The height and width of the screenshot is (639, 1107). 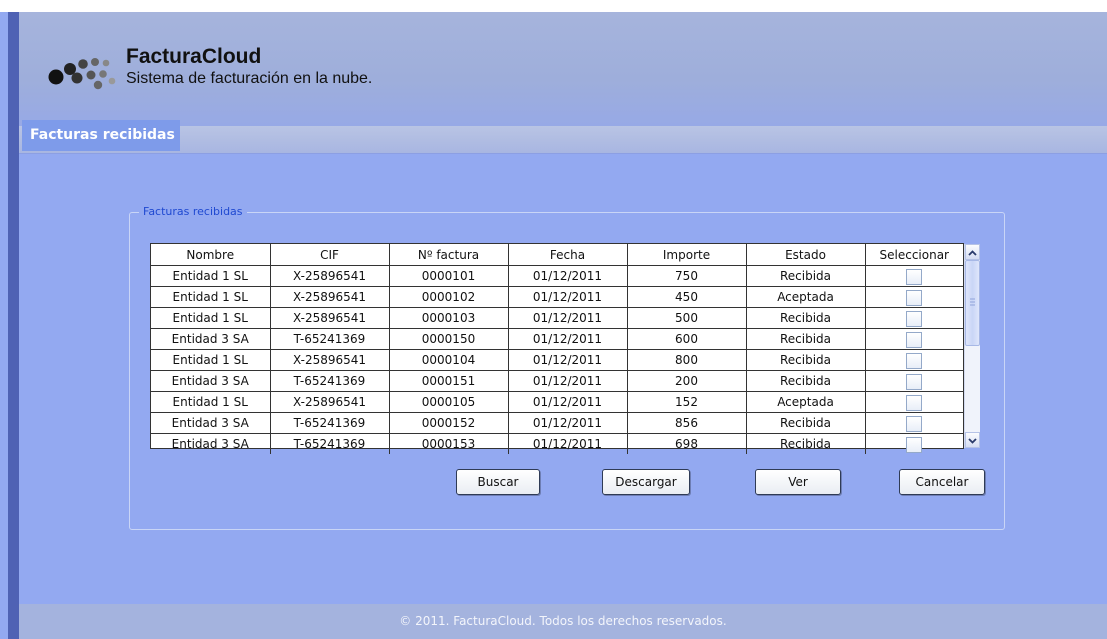 I want to click on column-header-importe: Importe, so click(x=687, y=255).